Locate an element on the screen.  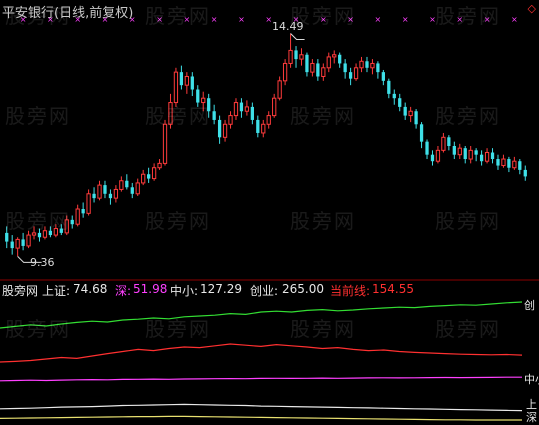
watermark-2: 股旁网 is located at coordinates (178, 16).